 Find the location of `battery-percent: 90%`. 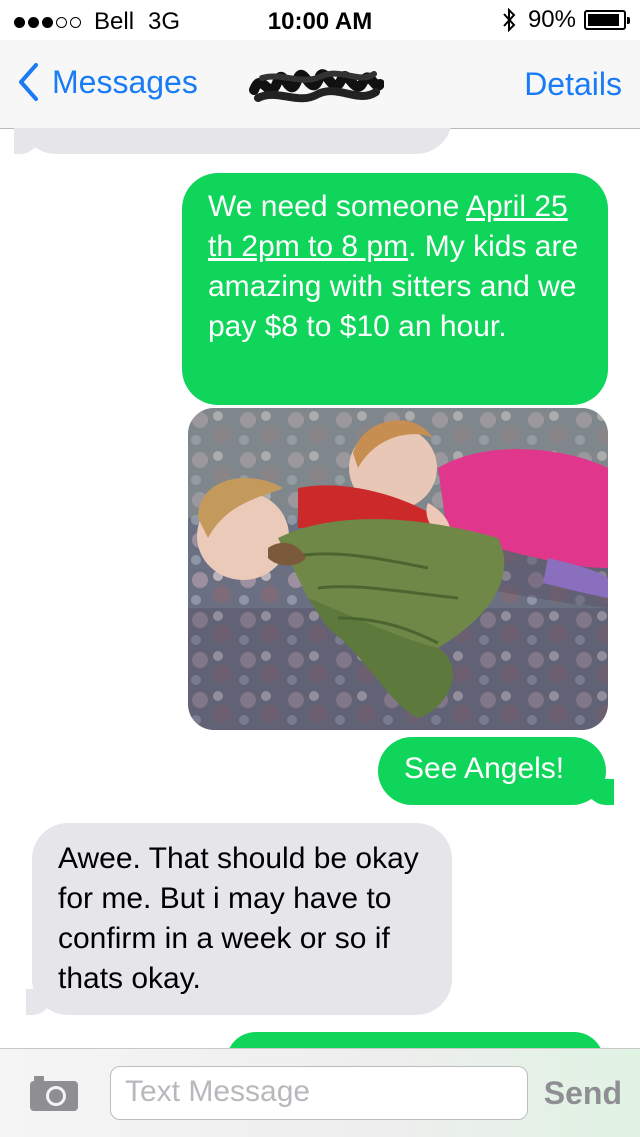

battery-percent: 90% is located at coordinates (551, 19).